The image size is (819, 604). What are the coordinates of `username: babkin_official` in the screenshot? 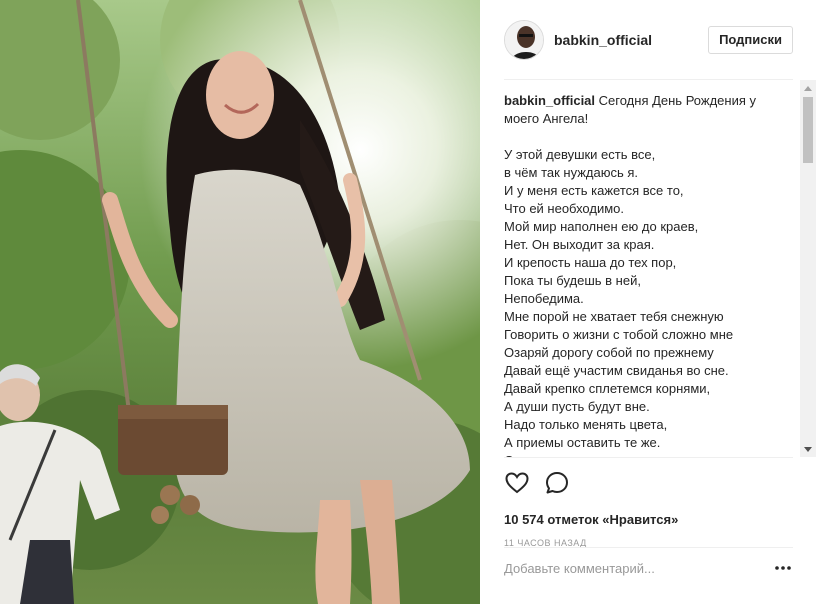 It's located at (603, 40).